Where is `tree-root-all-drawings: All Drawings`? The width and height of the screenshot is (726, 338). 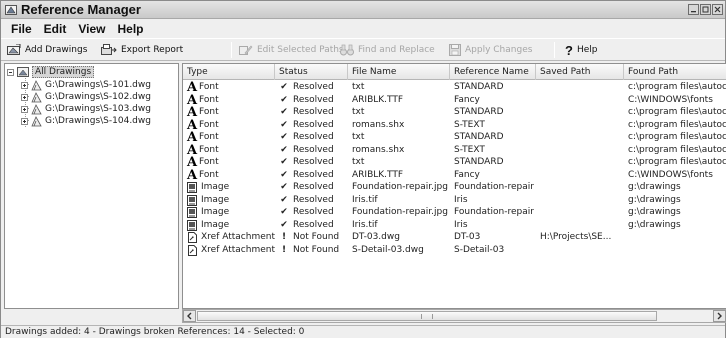
tree-root-all-drawings: All Drawings is located at coordinates (51, 72).